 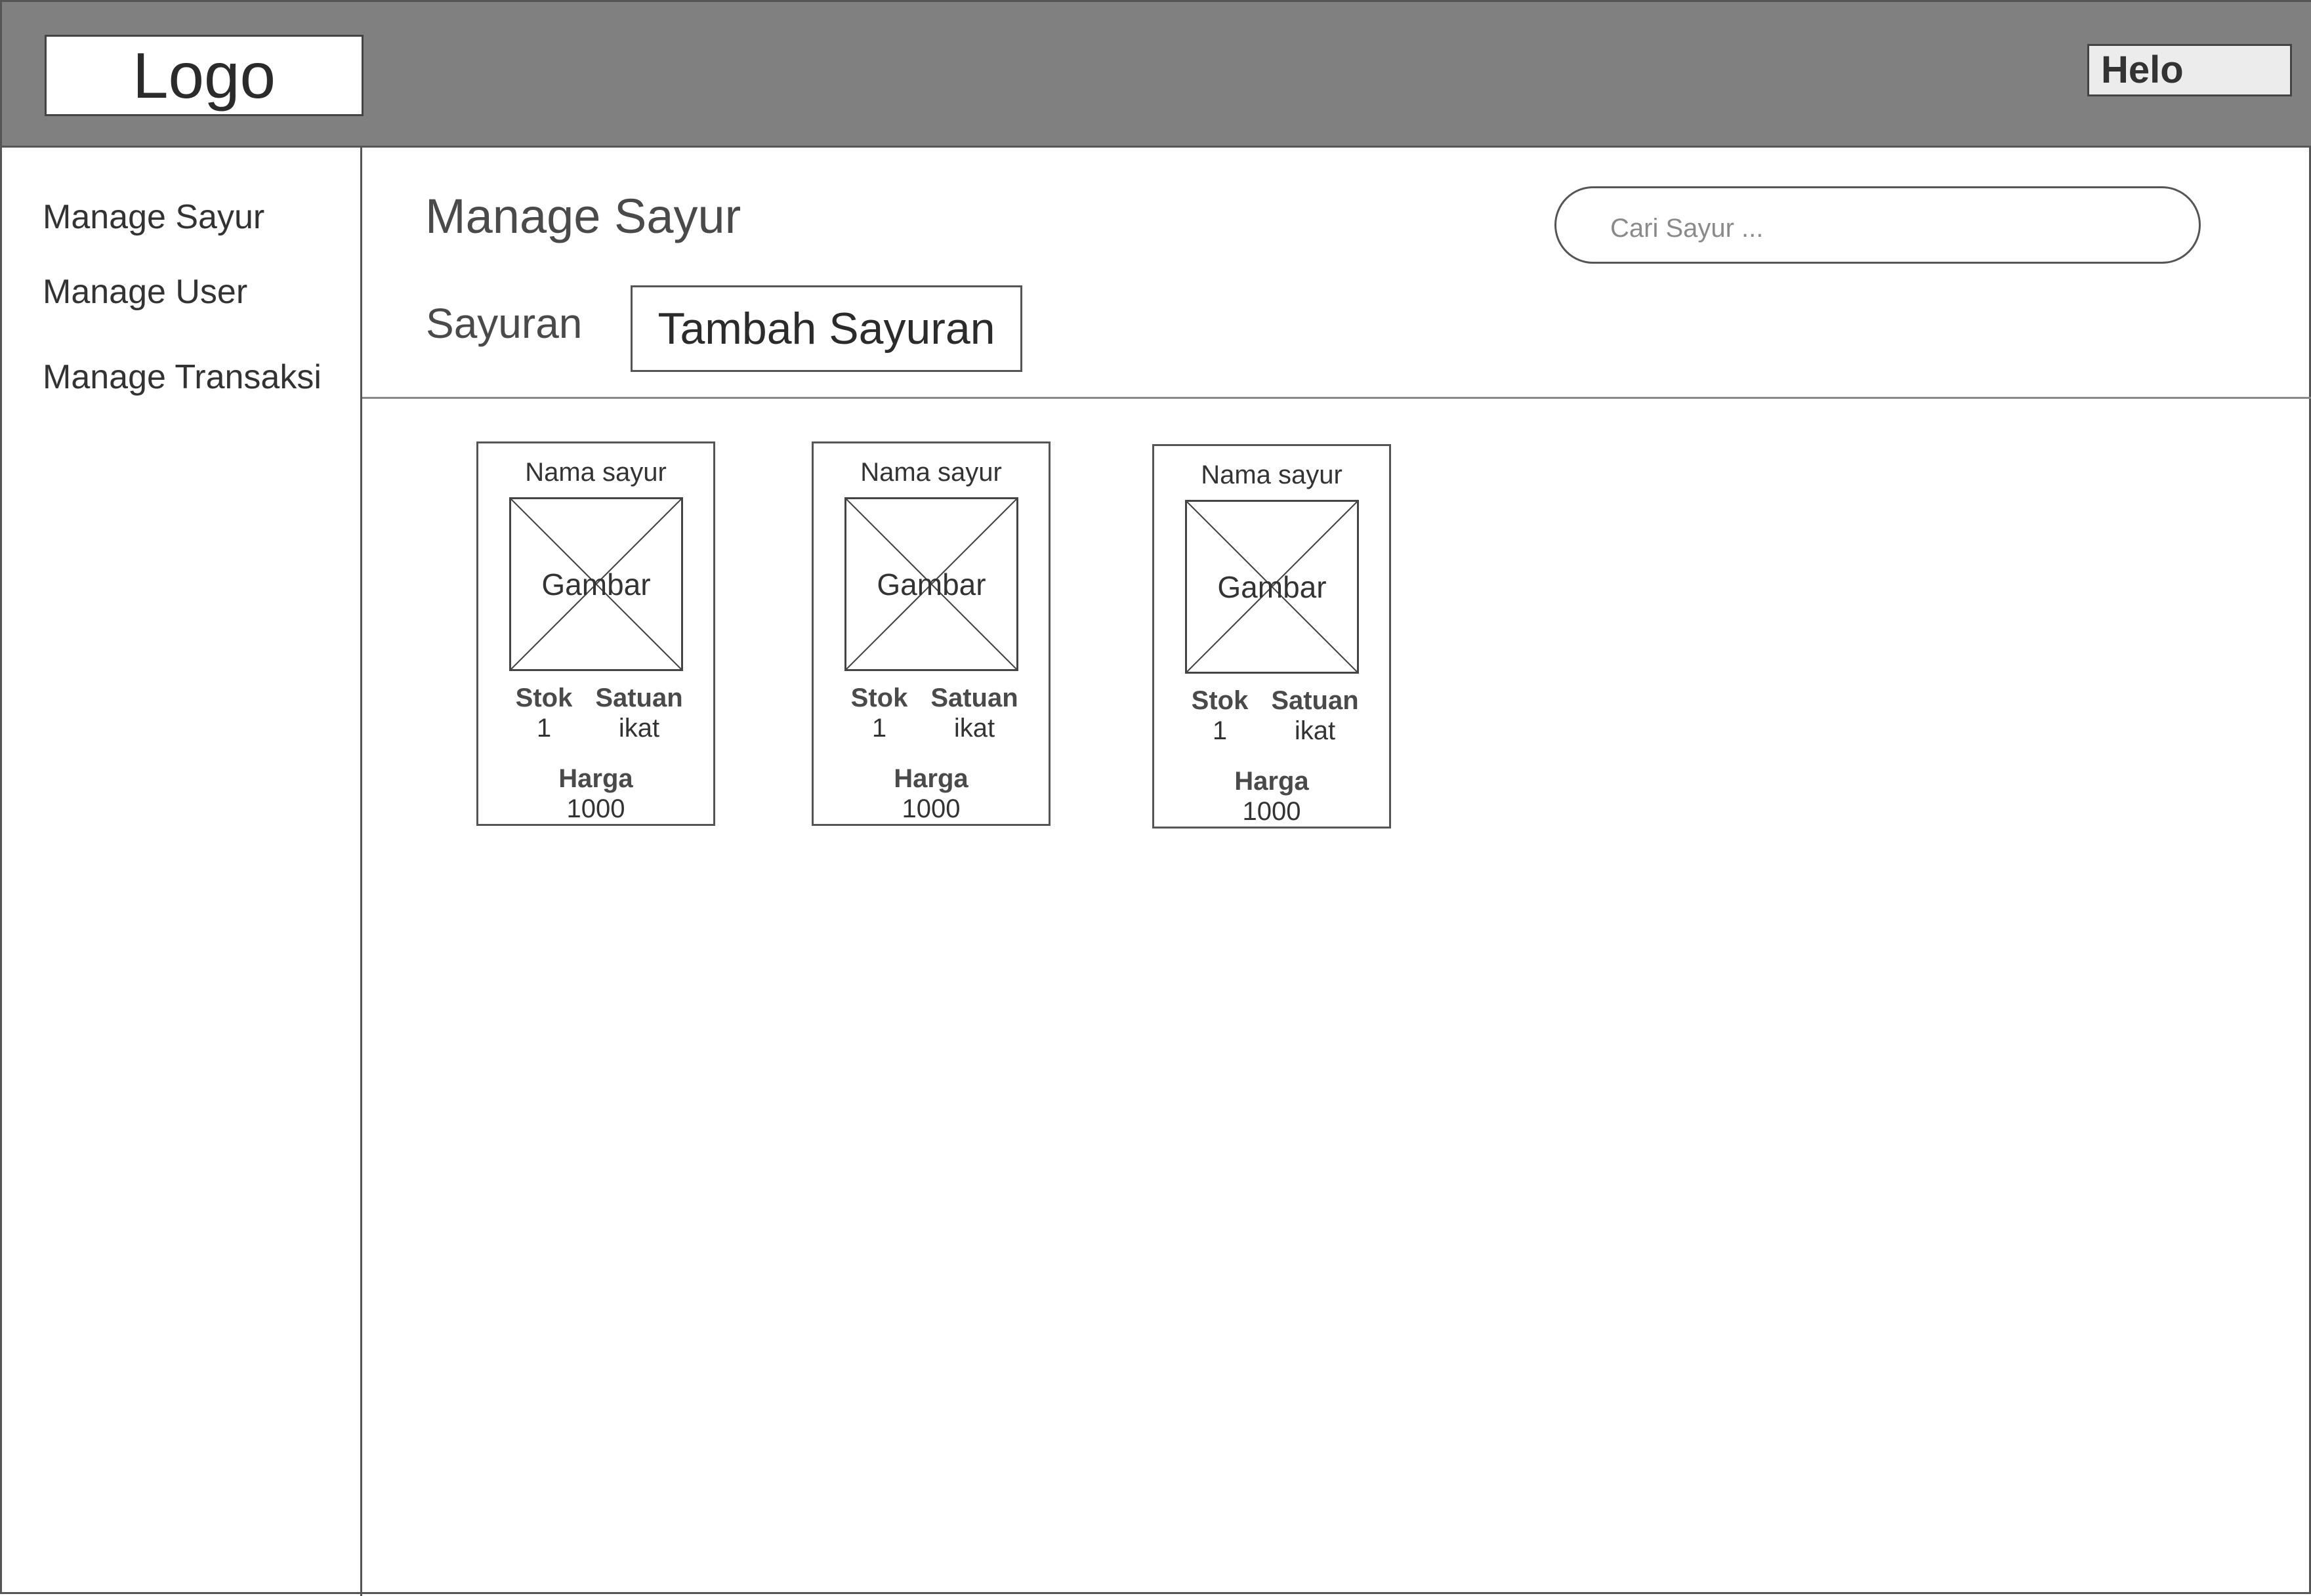 What do you see at coordinates (145, 292) in the screenshot?
I see `sidebar-item-manage-user: Manage User` at bounding box center [145, 292].